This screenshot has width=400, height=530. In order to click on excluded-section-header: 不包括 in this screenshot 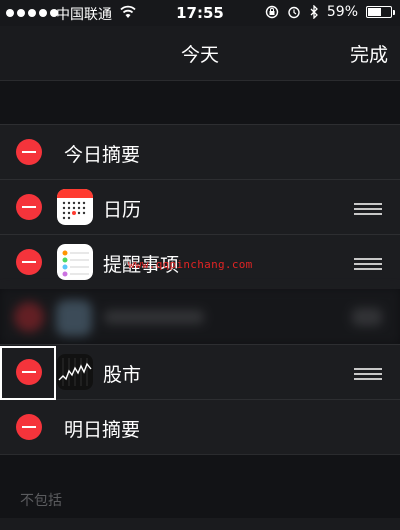, I will do `click(41, 501)`.